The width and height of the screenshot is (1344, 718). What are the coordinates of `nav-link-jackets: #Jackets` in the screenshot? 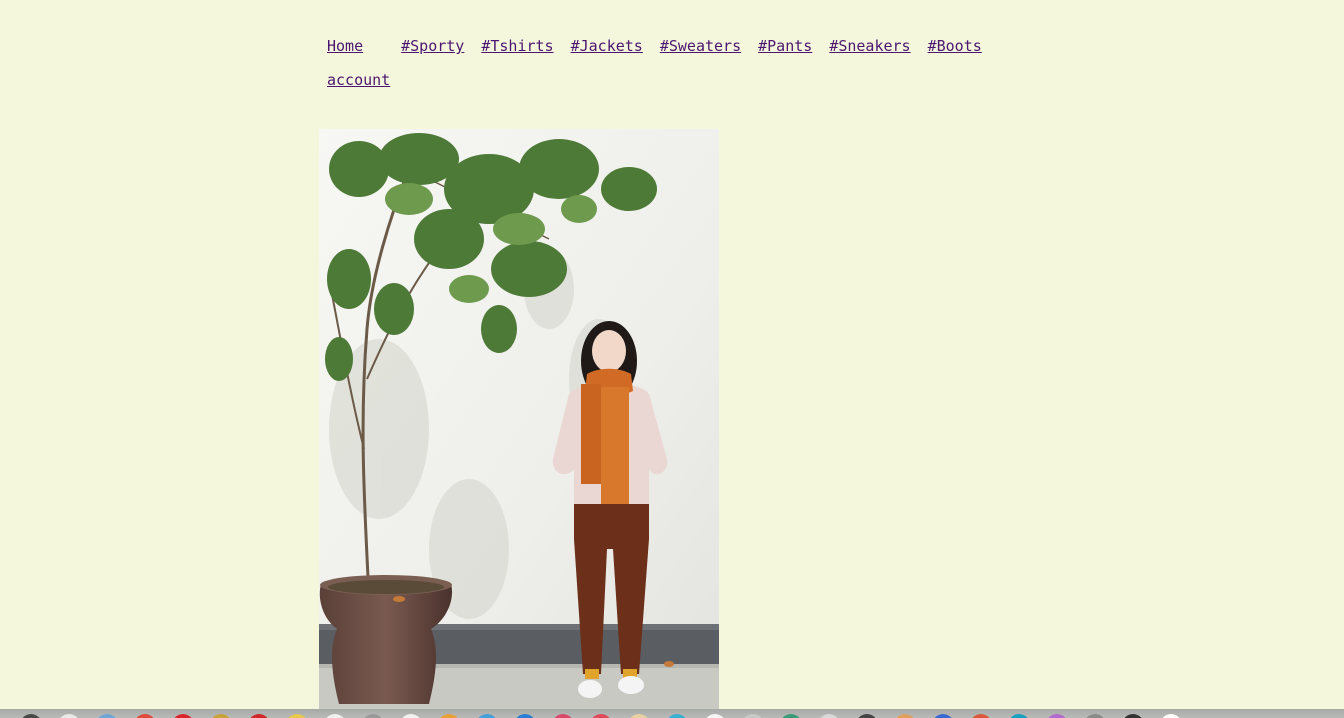 It's located at (607, 46).